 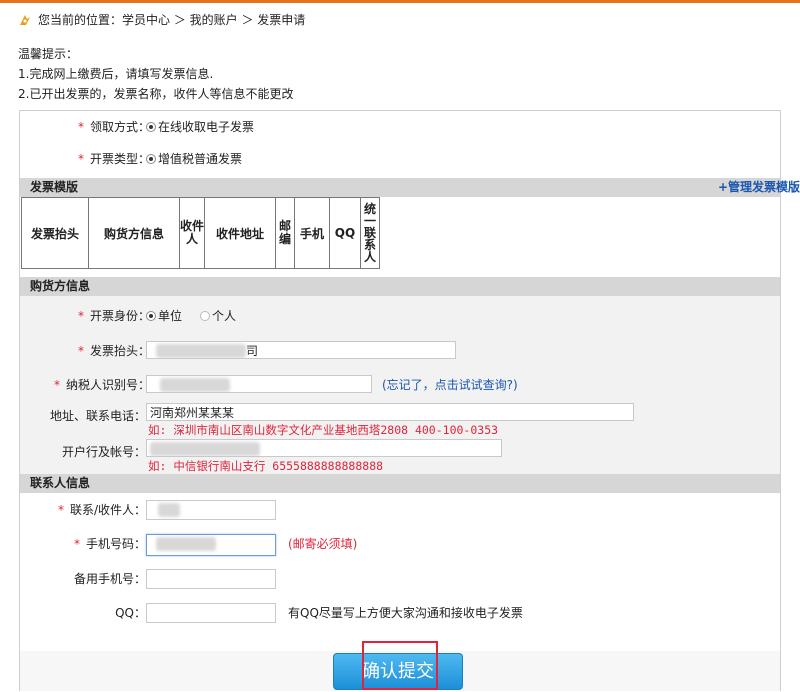 I want to click on backup-mobile-label: 备用手机号：, so click(x=109, y=579).